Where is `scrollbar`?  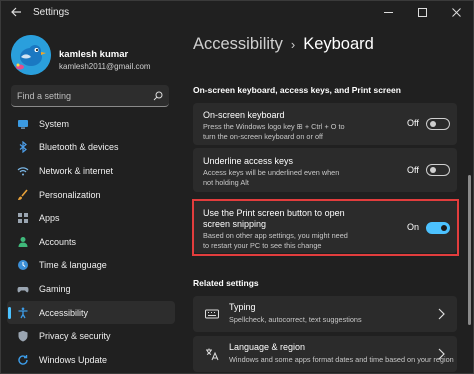
scrollbar is located at coordinates (469, 250).